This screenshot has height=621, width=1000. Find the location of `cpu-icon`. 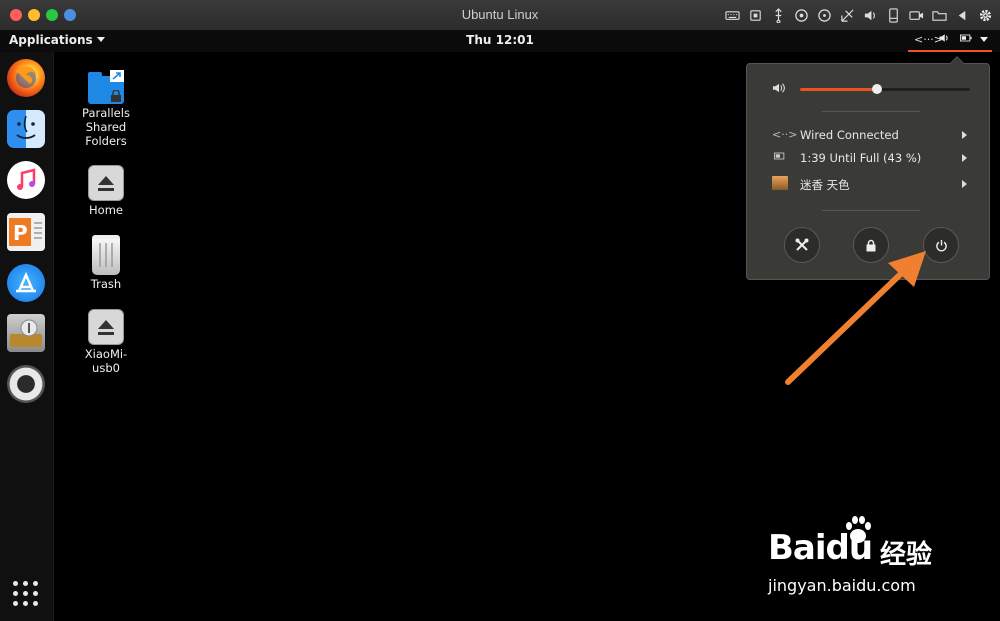

cpu-icon is located at coordinates (755, 15).